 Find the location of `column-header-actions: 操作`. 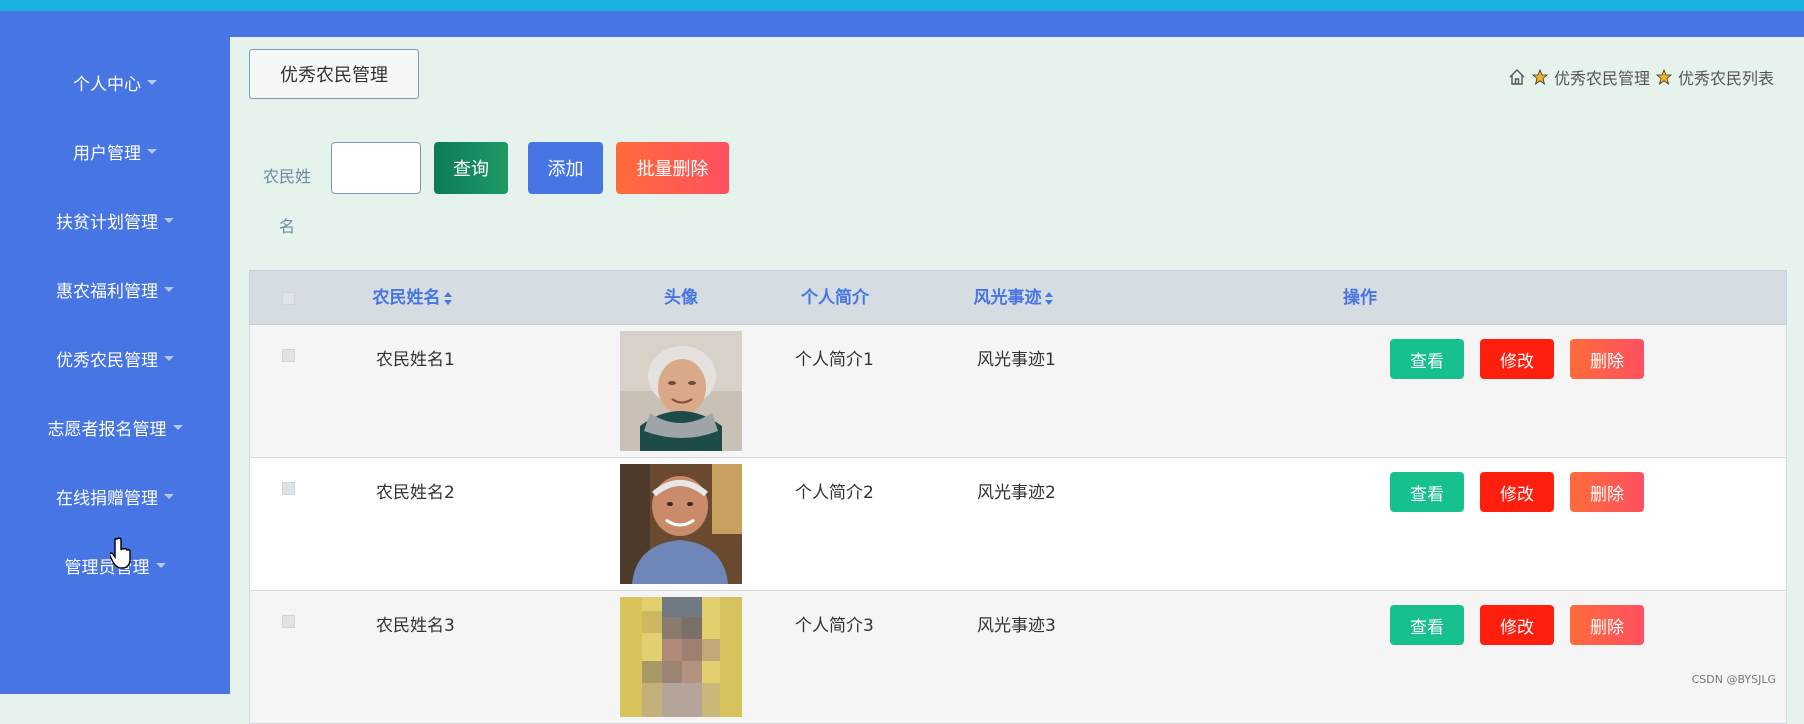

column-header-actions: 操作 is located at coordinates (1360, 298).